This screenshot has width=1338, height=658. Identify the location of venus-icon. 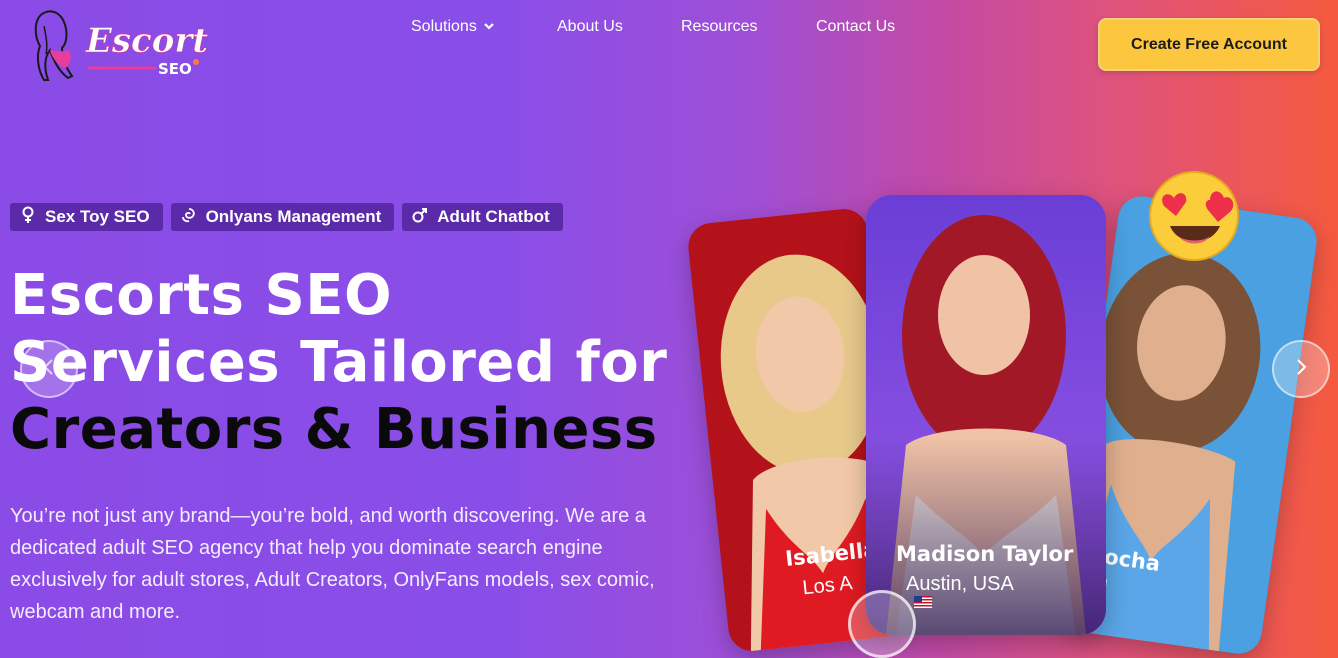
(28, 217).